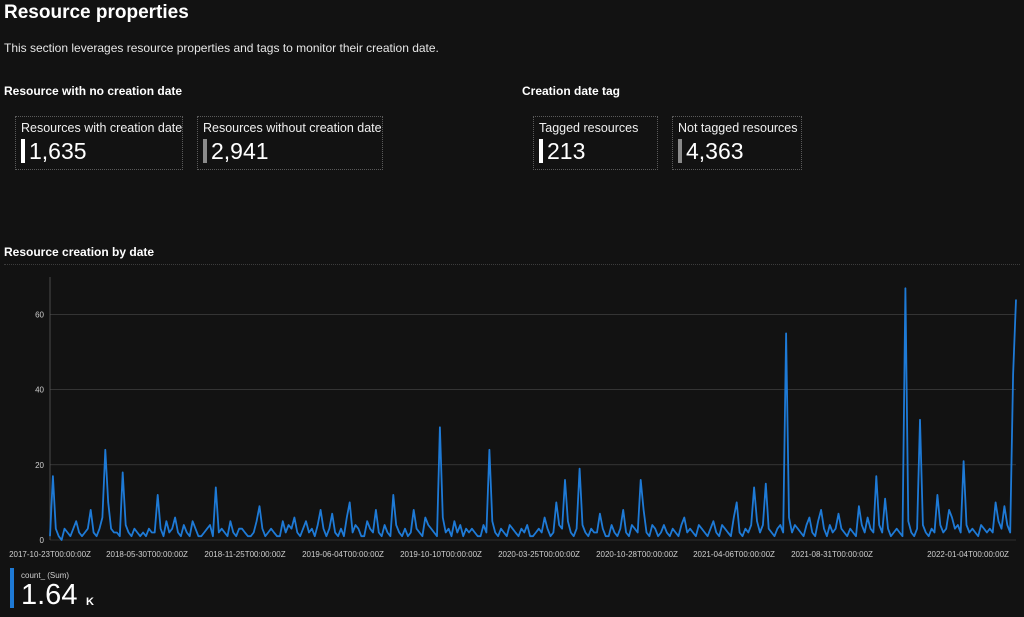 Image resolution: width=1024 pixels, height=617 pixels. I want to click on x-tick-label: 2018-05-30T00:00:00Z, so click(147, 554).